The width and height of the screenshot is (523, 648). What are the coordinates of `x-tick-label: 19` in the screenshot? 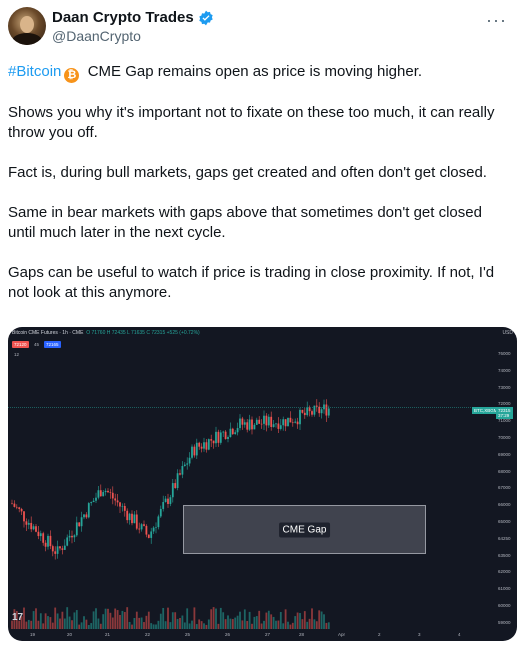 It's located at (33, 634).